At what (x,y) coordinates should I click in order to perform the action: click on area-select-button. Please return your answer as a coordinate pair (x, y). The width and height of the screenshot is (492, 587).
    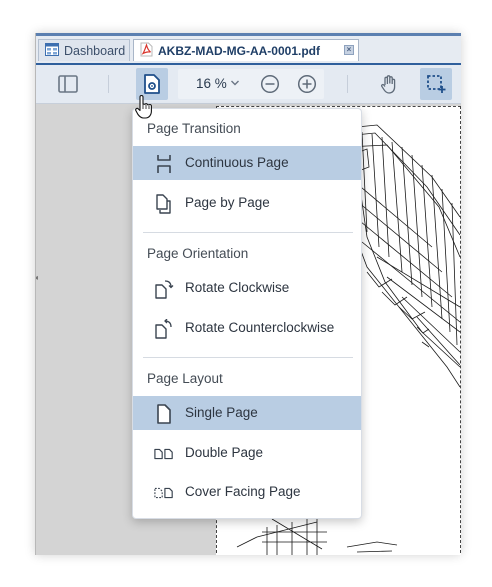
    Looking at the image, I should click on (436, 84).